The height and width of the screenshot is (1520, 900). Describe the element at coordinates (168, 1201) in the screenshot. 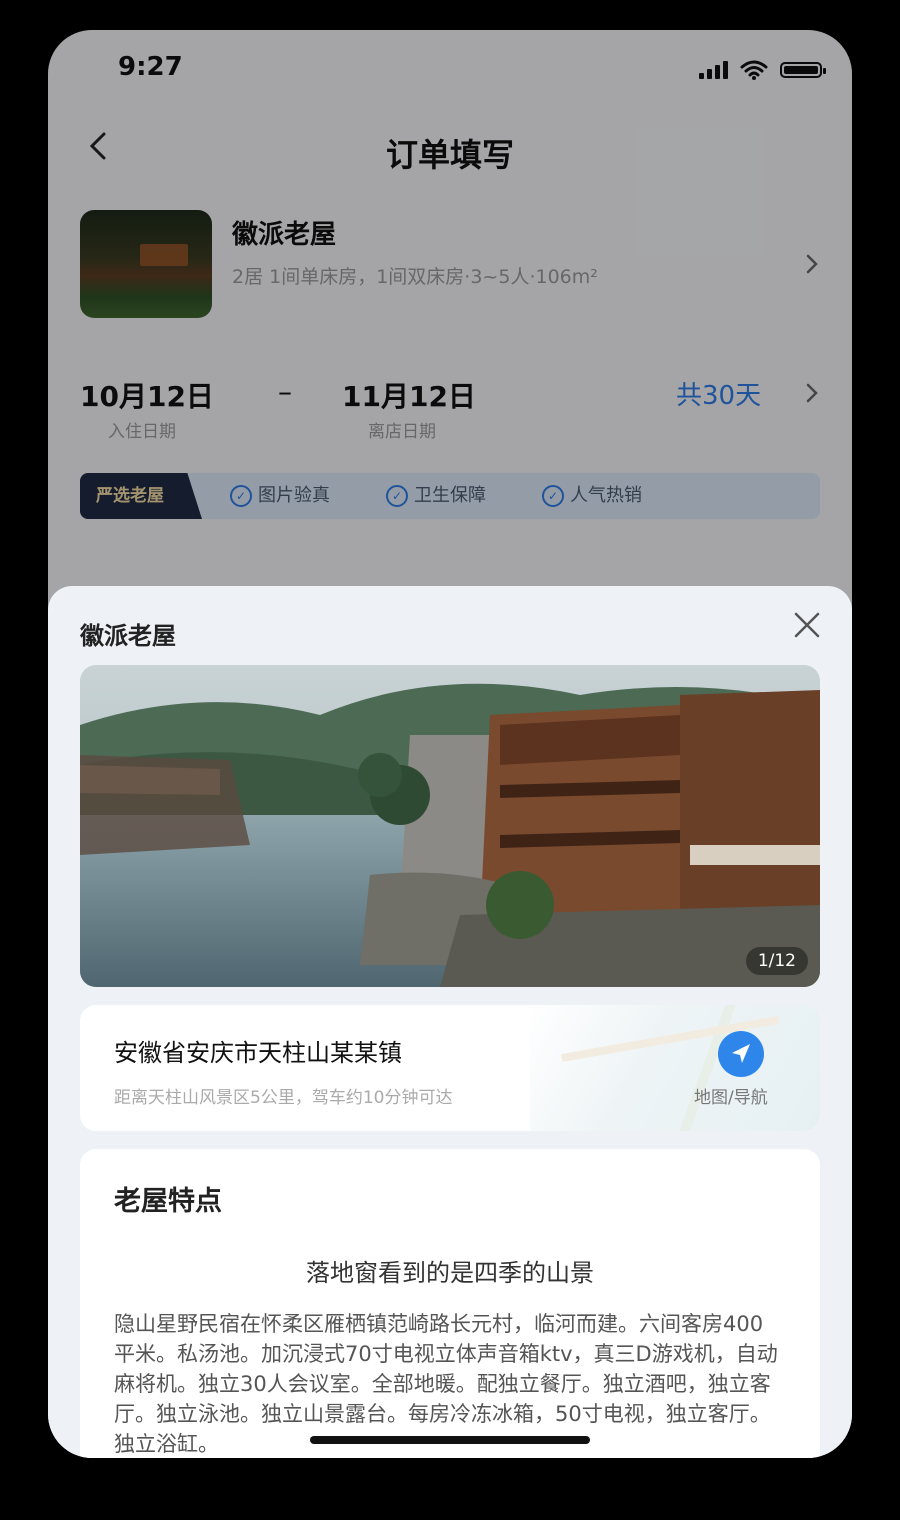

I see `features-title: 老屋特点` at that location.